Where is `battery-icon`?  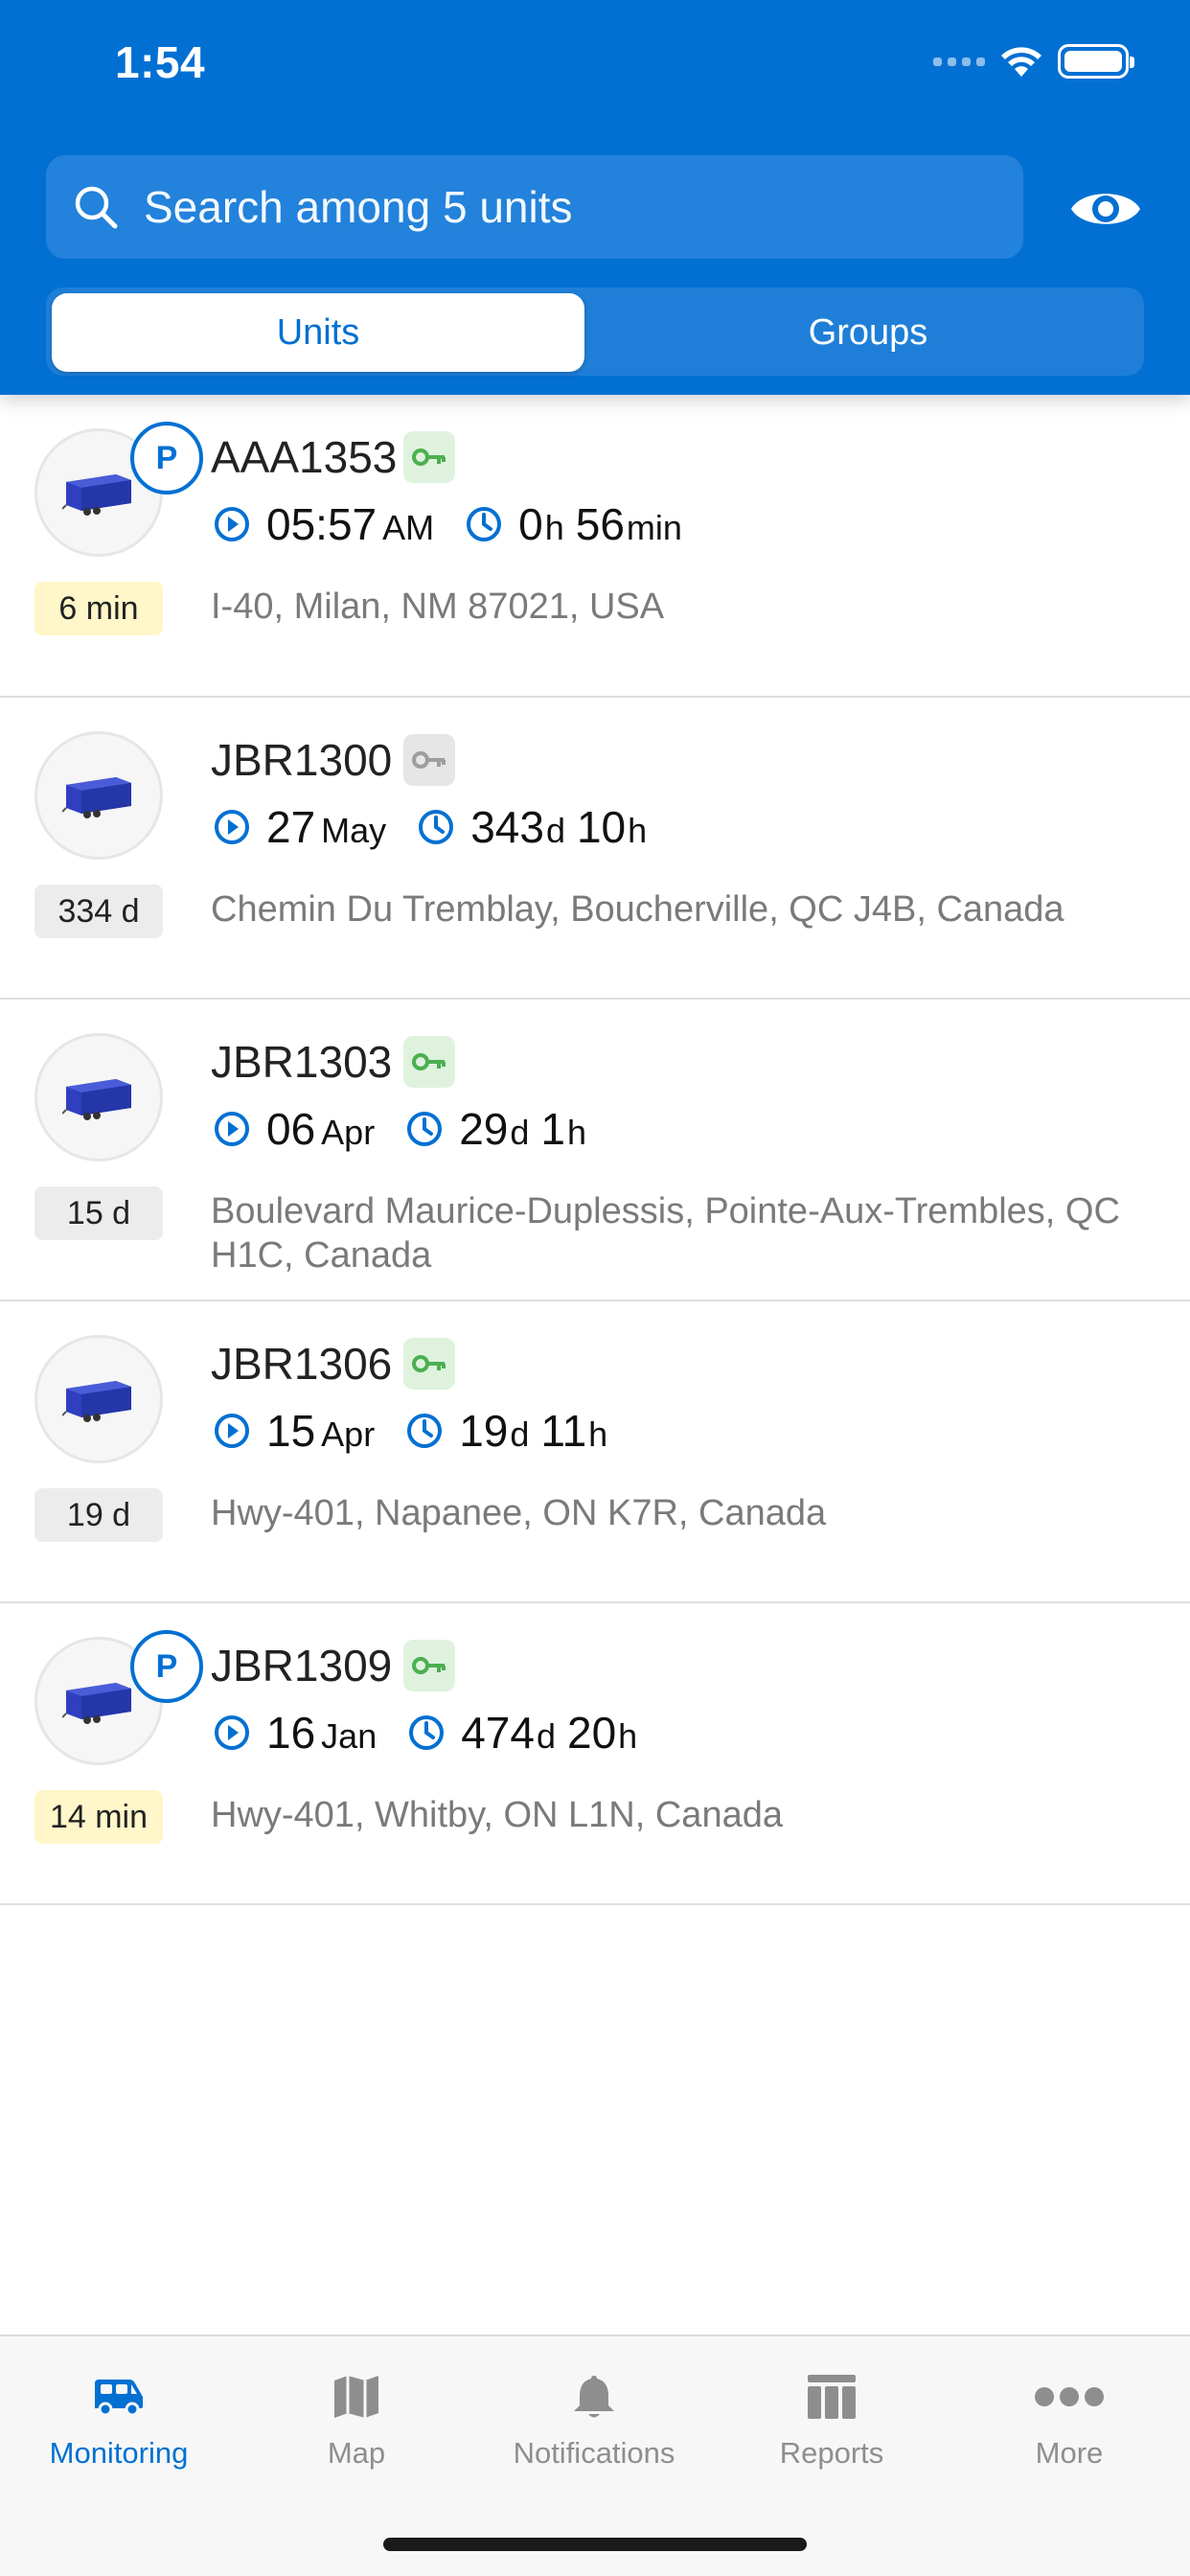
battery-icon is located at coordinates (1096, 62).